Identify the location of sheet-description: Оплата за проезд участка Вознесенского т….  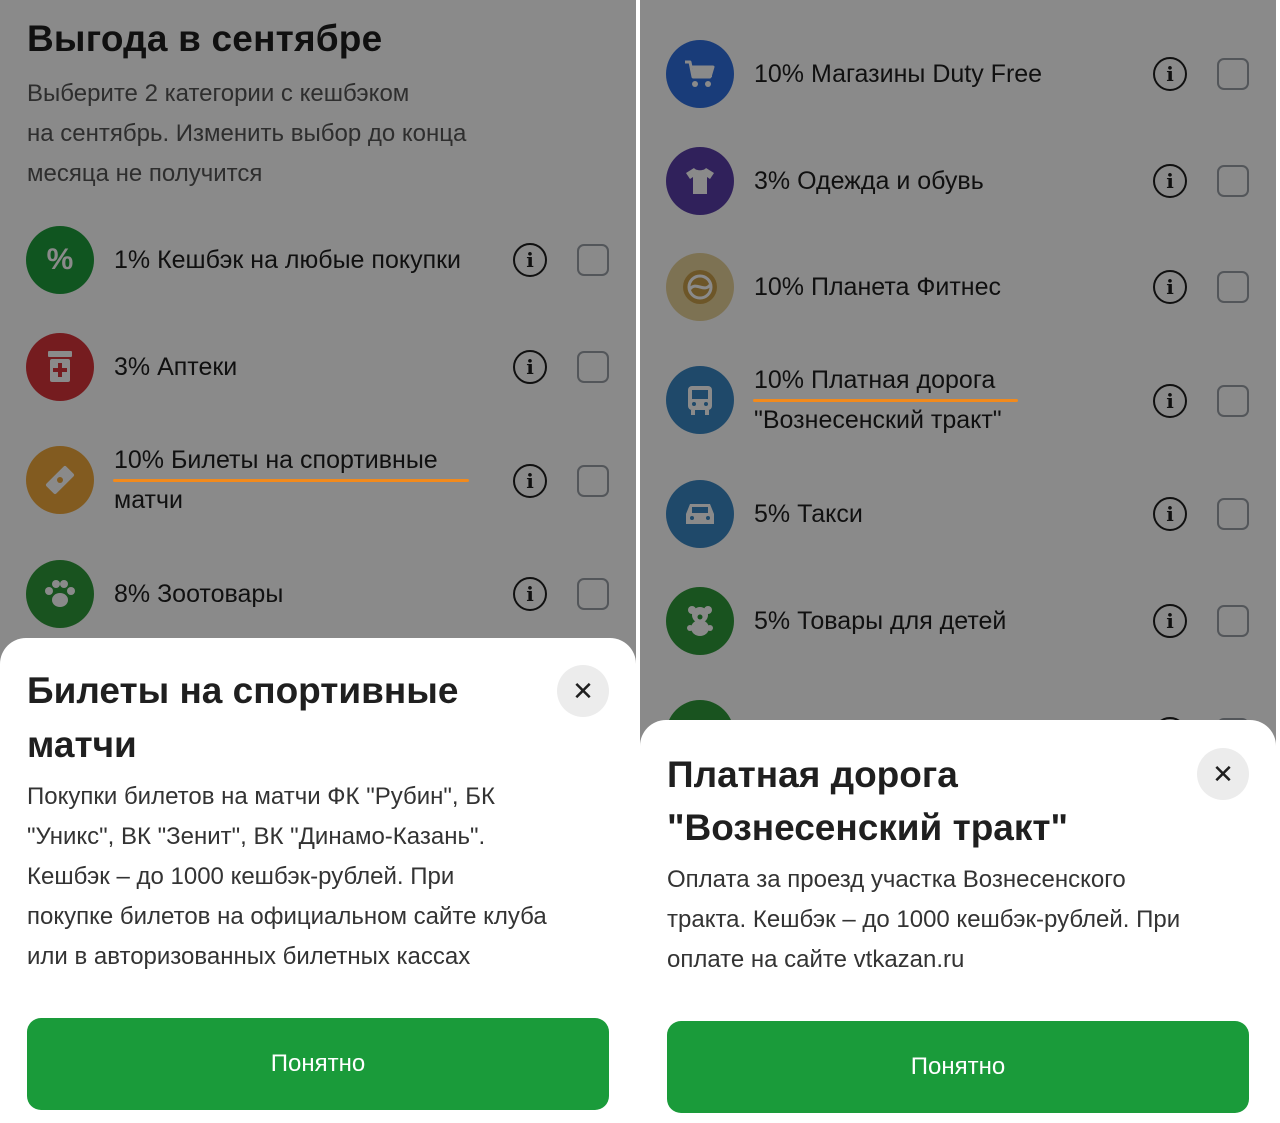
(923, 920).